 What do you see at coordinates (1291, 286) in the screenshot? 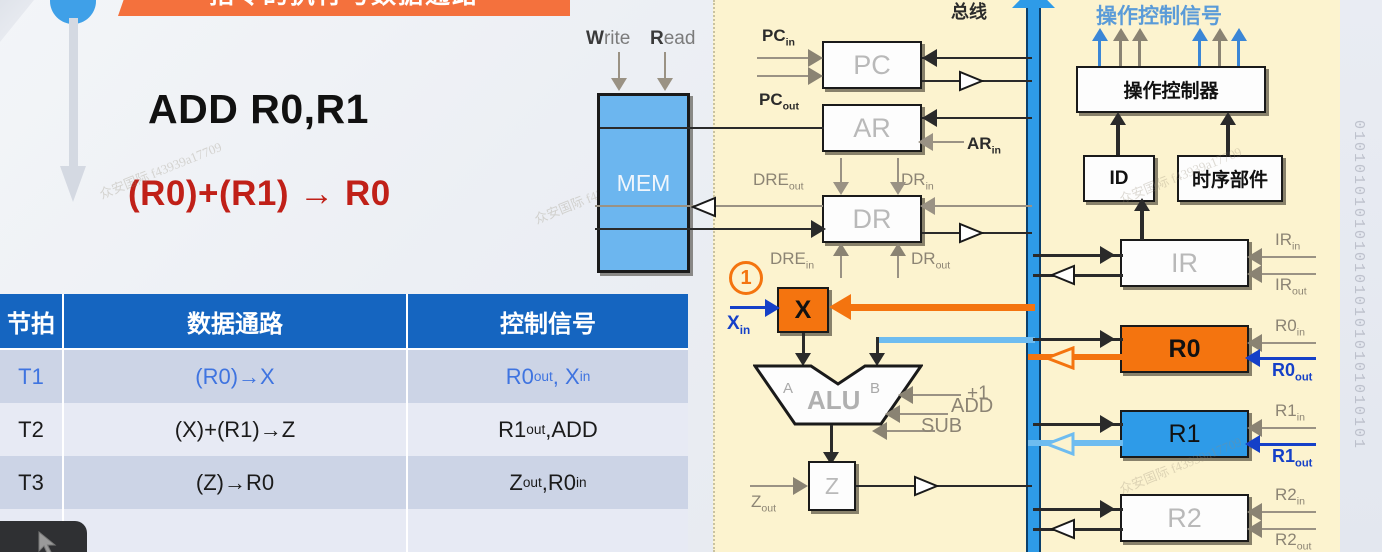
I see `ir-out-label: IRout` at bounding box center [1291, 286].